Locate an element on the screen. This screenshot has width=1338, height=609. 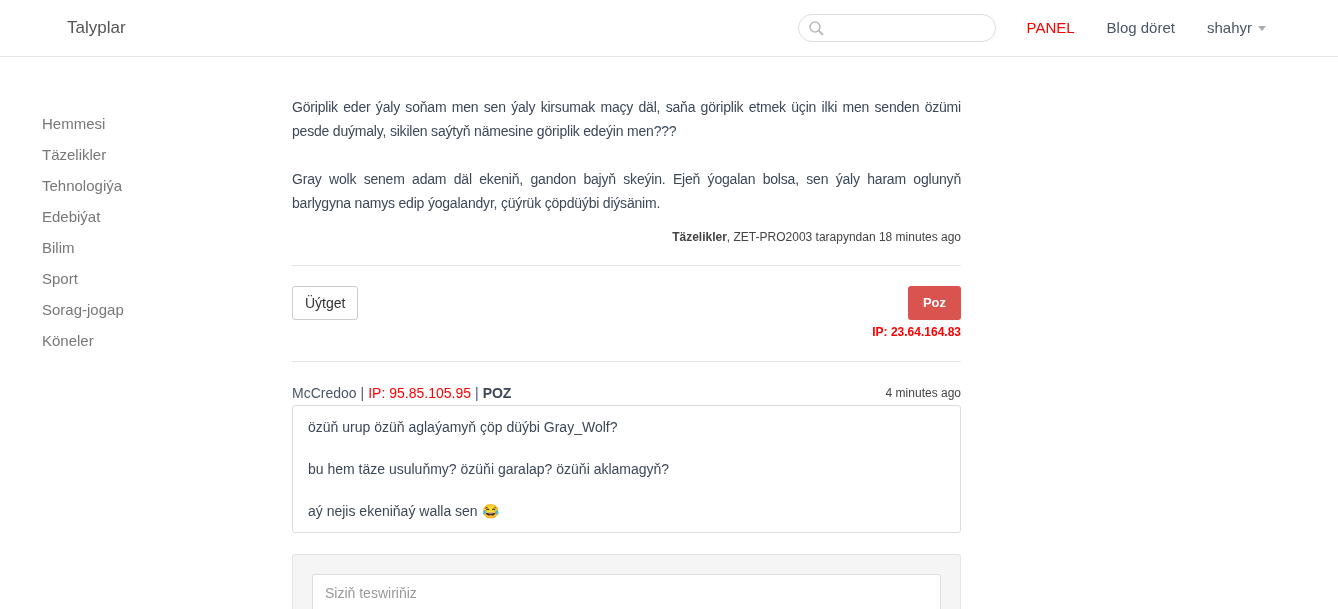
category-link: Tehnologiýa is located at coordinates (82, 185).